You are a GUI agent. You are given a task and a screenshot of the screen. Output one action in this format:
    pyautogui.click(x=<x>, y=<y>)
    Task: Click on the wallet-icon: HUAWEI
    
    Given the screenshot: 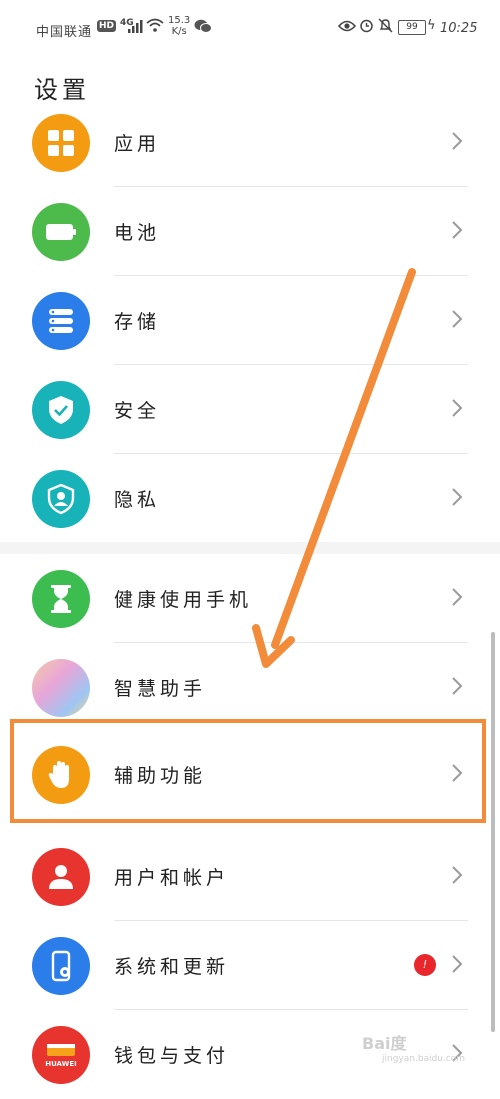 What is the action you would take?
    pyautogui.click(x=61, y=1055)
    